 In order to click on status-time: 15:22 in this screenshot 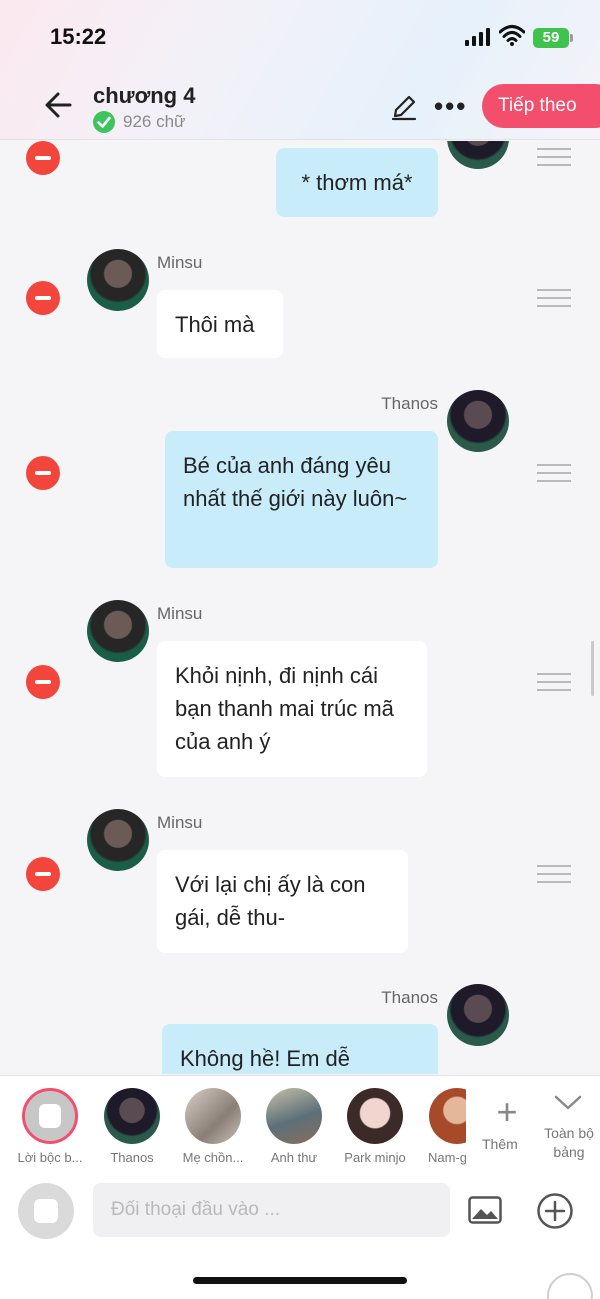, I will do `click(78, 36)`.